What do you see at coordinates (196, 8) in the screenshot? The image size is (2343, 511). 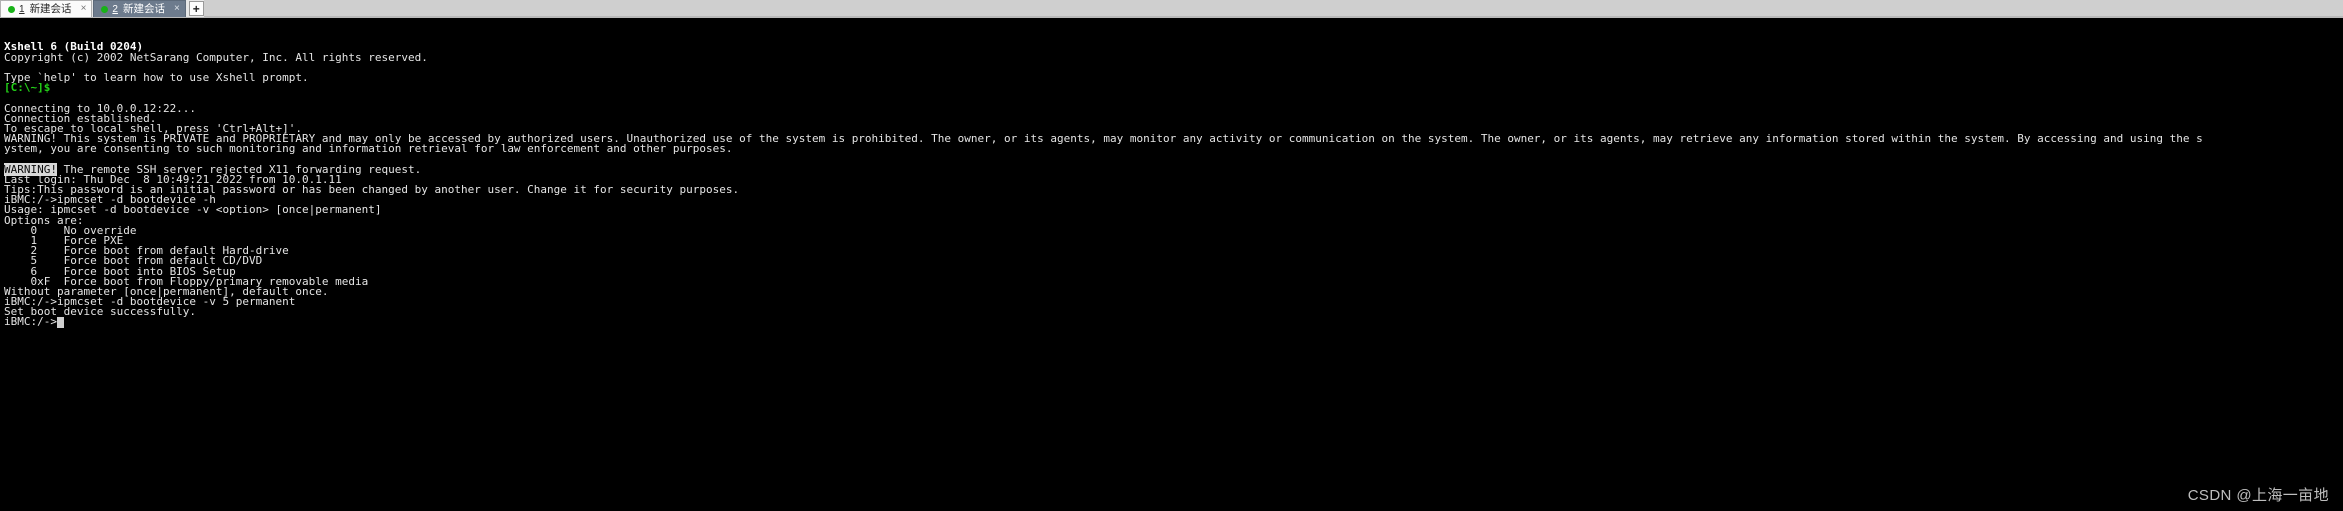 I see `new-tab-button: +` at bounding box center [196, 8].